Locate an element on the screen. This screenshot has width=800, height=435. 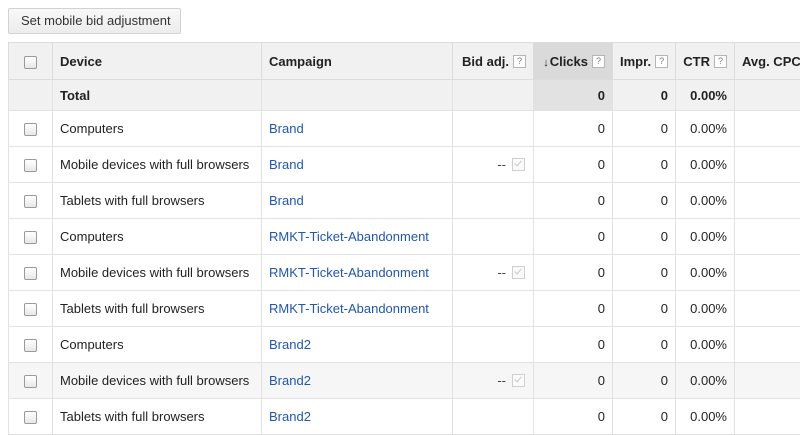
table-row: ComputersBrand2000.00%$0 is located at coordinates (404, 345).